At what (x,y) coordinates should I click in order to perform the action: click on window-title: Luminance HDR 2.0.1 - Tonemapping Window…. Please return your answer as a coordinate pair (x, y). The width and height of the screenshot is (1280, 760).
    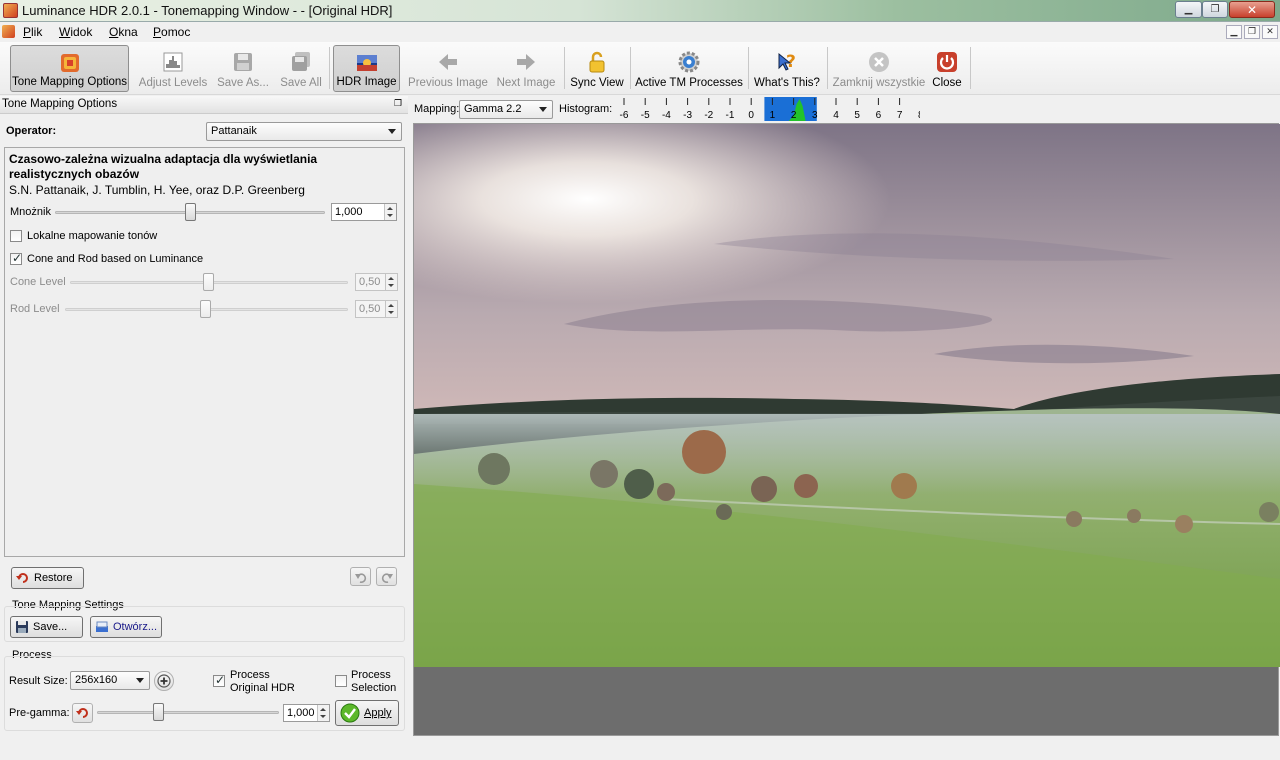
    Looking at the image, I should click on (207, 10).